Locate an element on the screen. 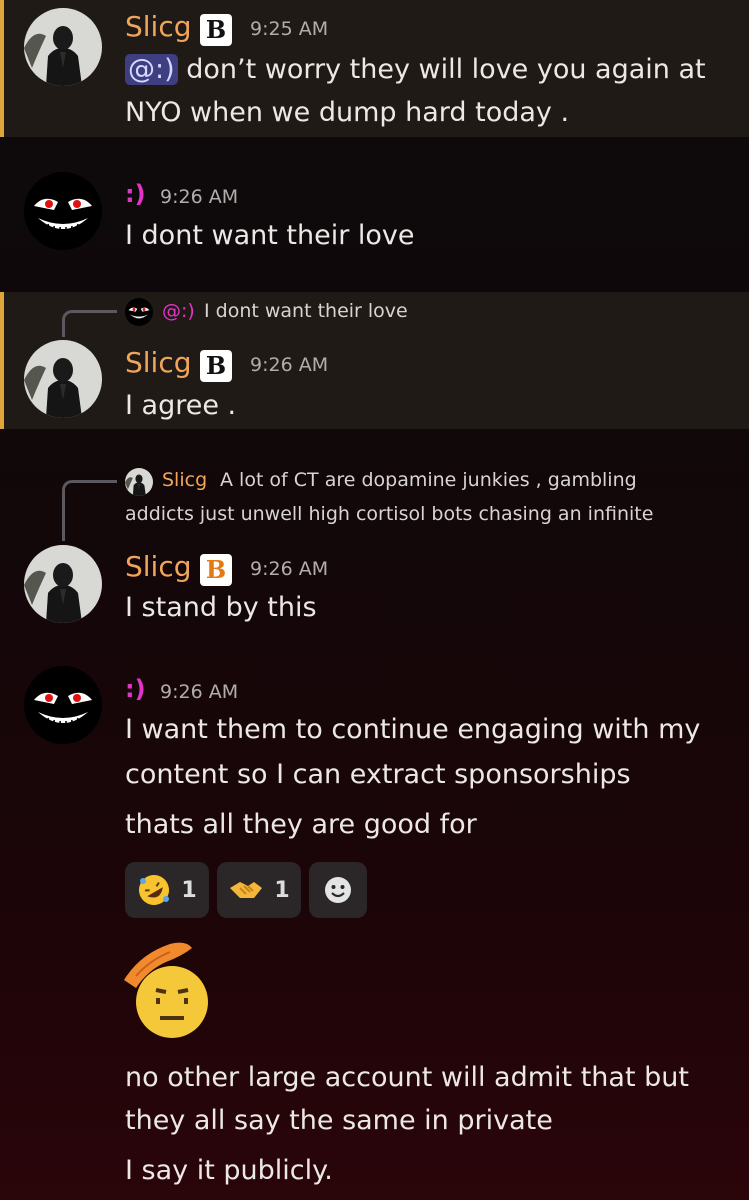  saluting-face-icon is located at coordinates (166, 990).